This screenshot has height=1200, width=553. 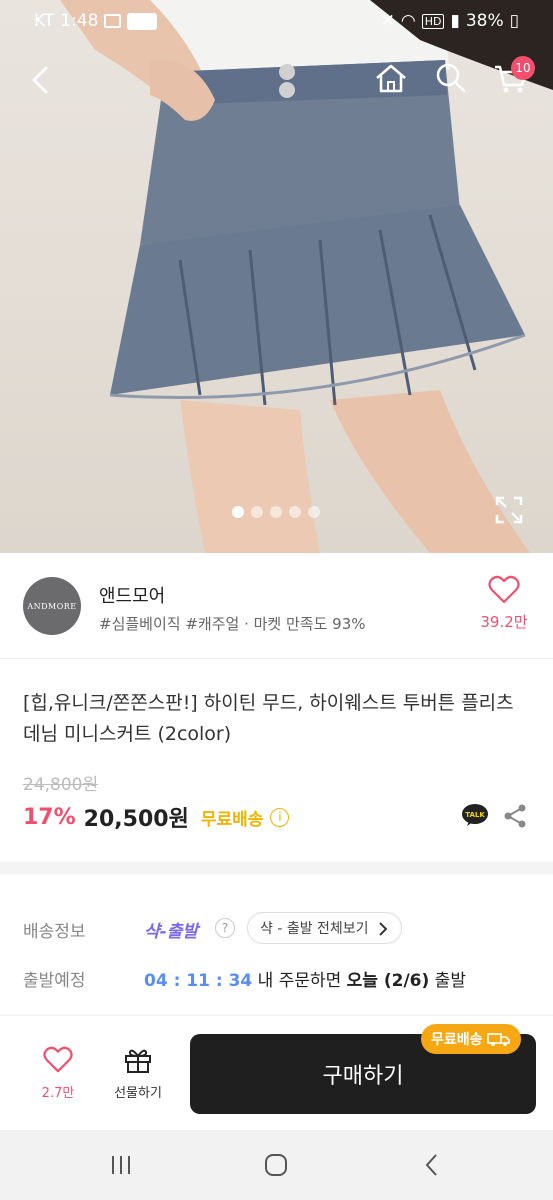 What do you see at coordinates (61, 785) in the screenshot?
I see `original-price: 24,800원` at bounding box center [61, 785].